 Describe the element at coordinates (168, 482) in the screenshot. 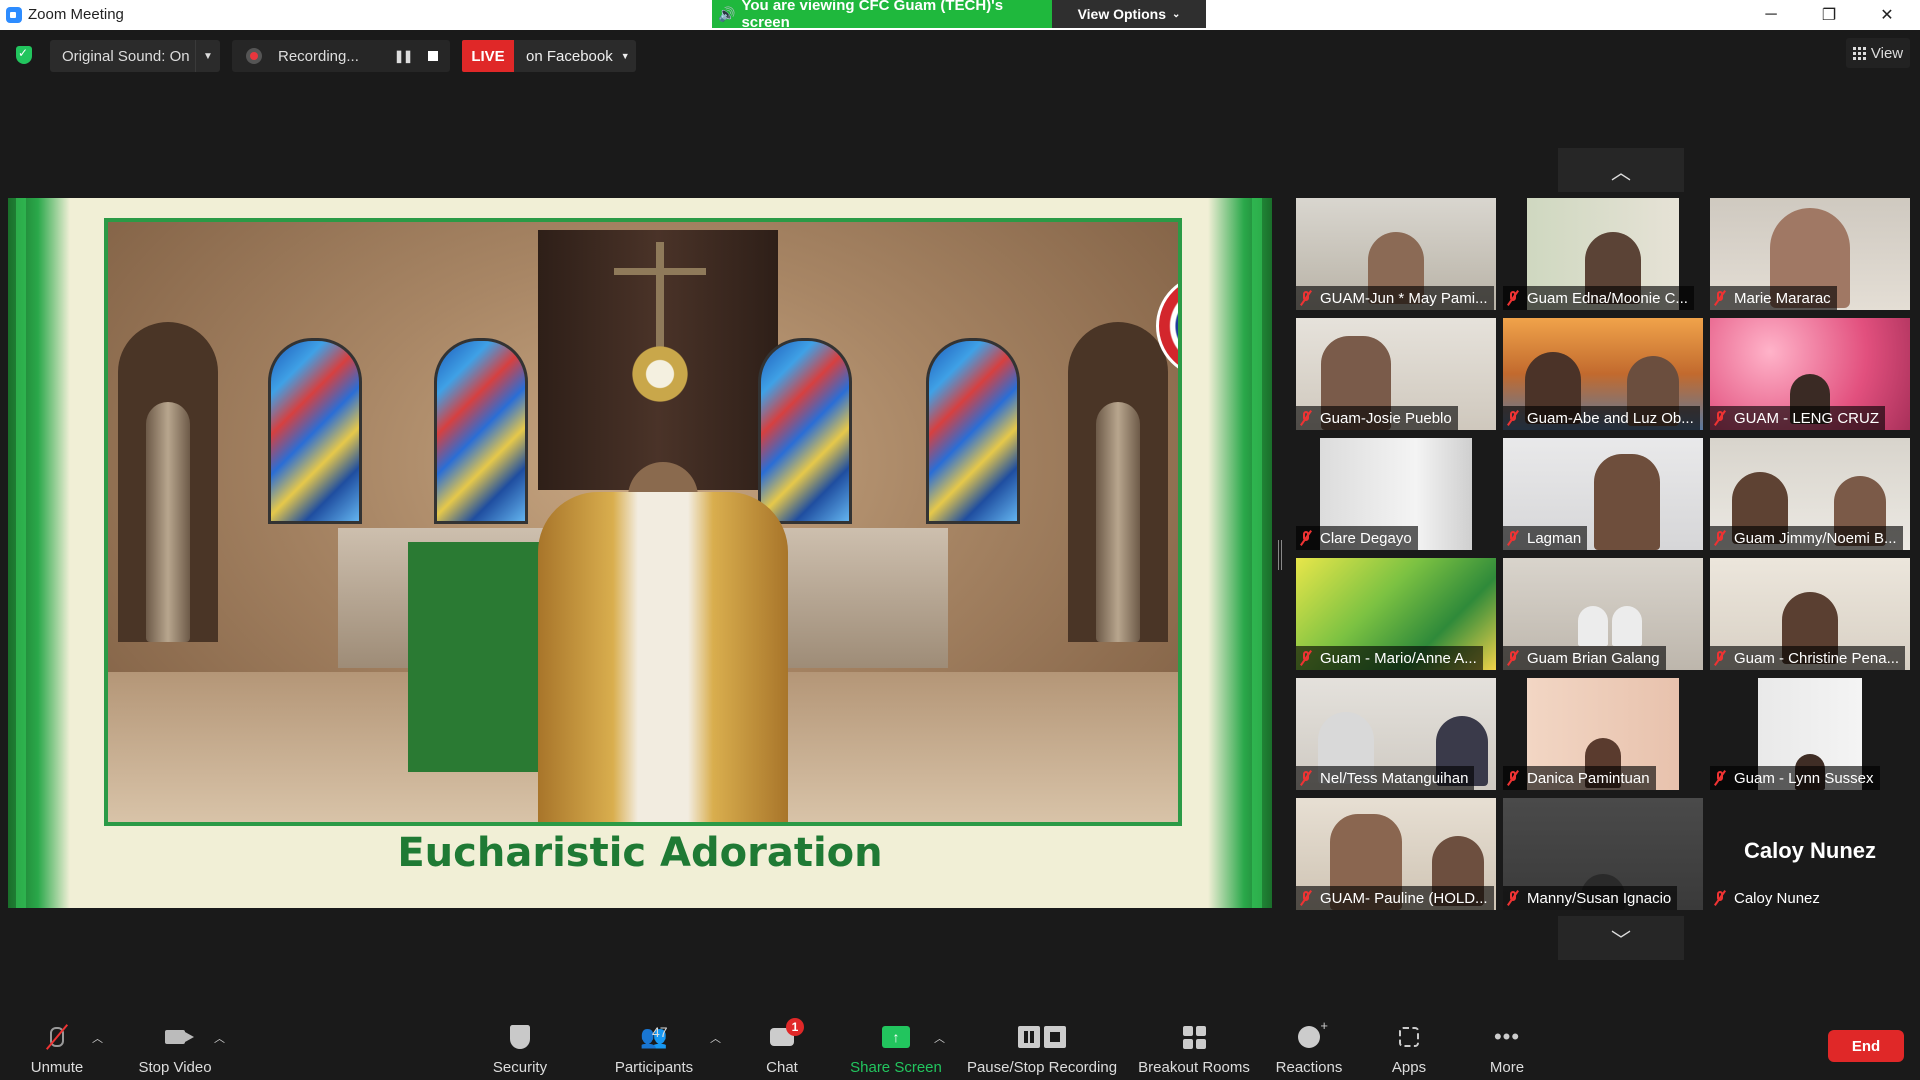

I see `left-alcove` at that location.